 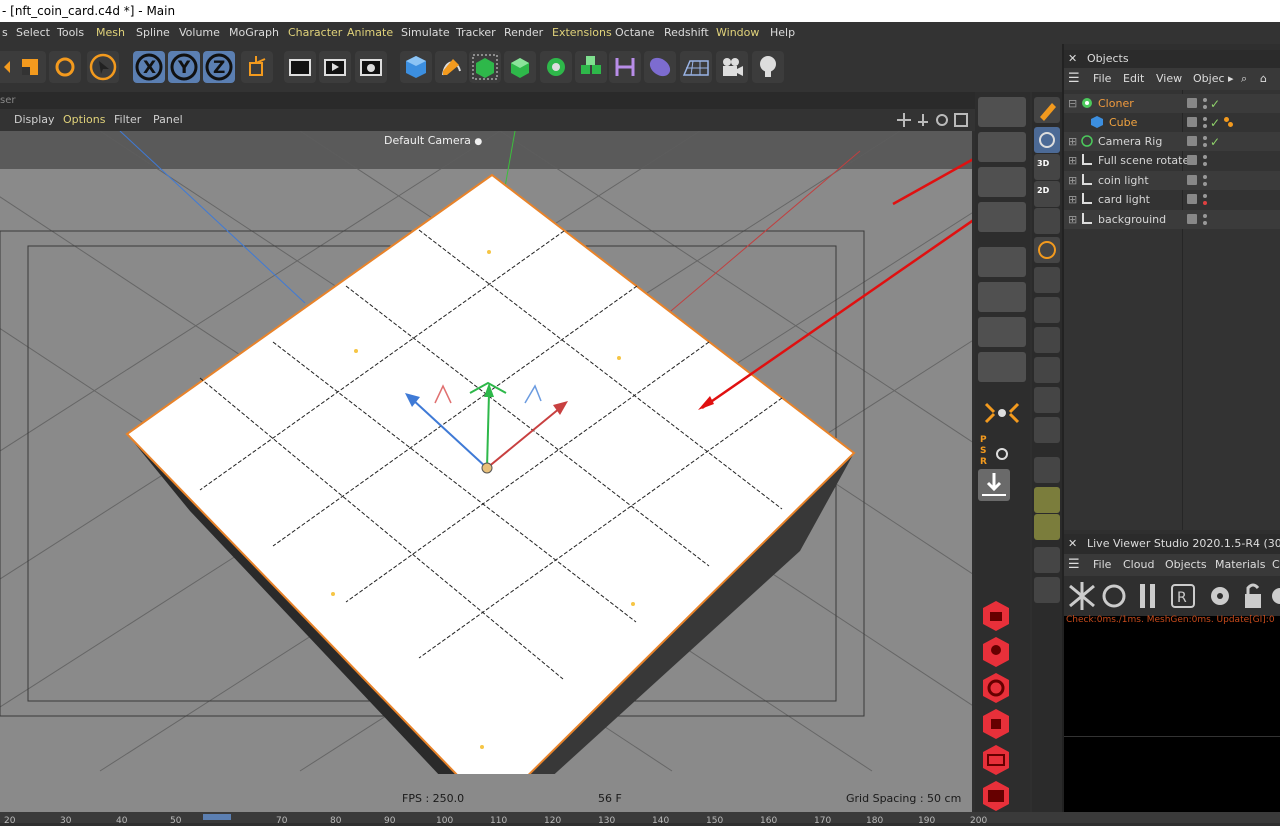 I want to click on cube-primitive-icon, so click(x=416, y=67).